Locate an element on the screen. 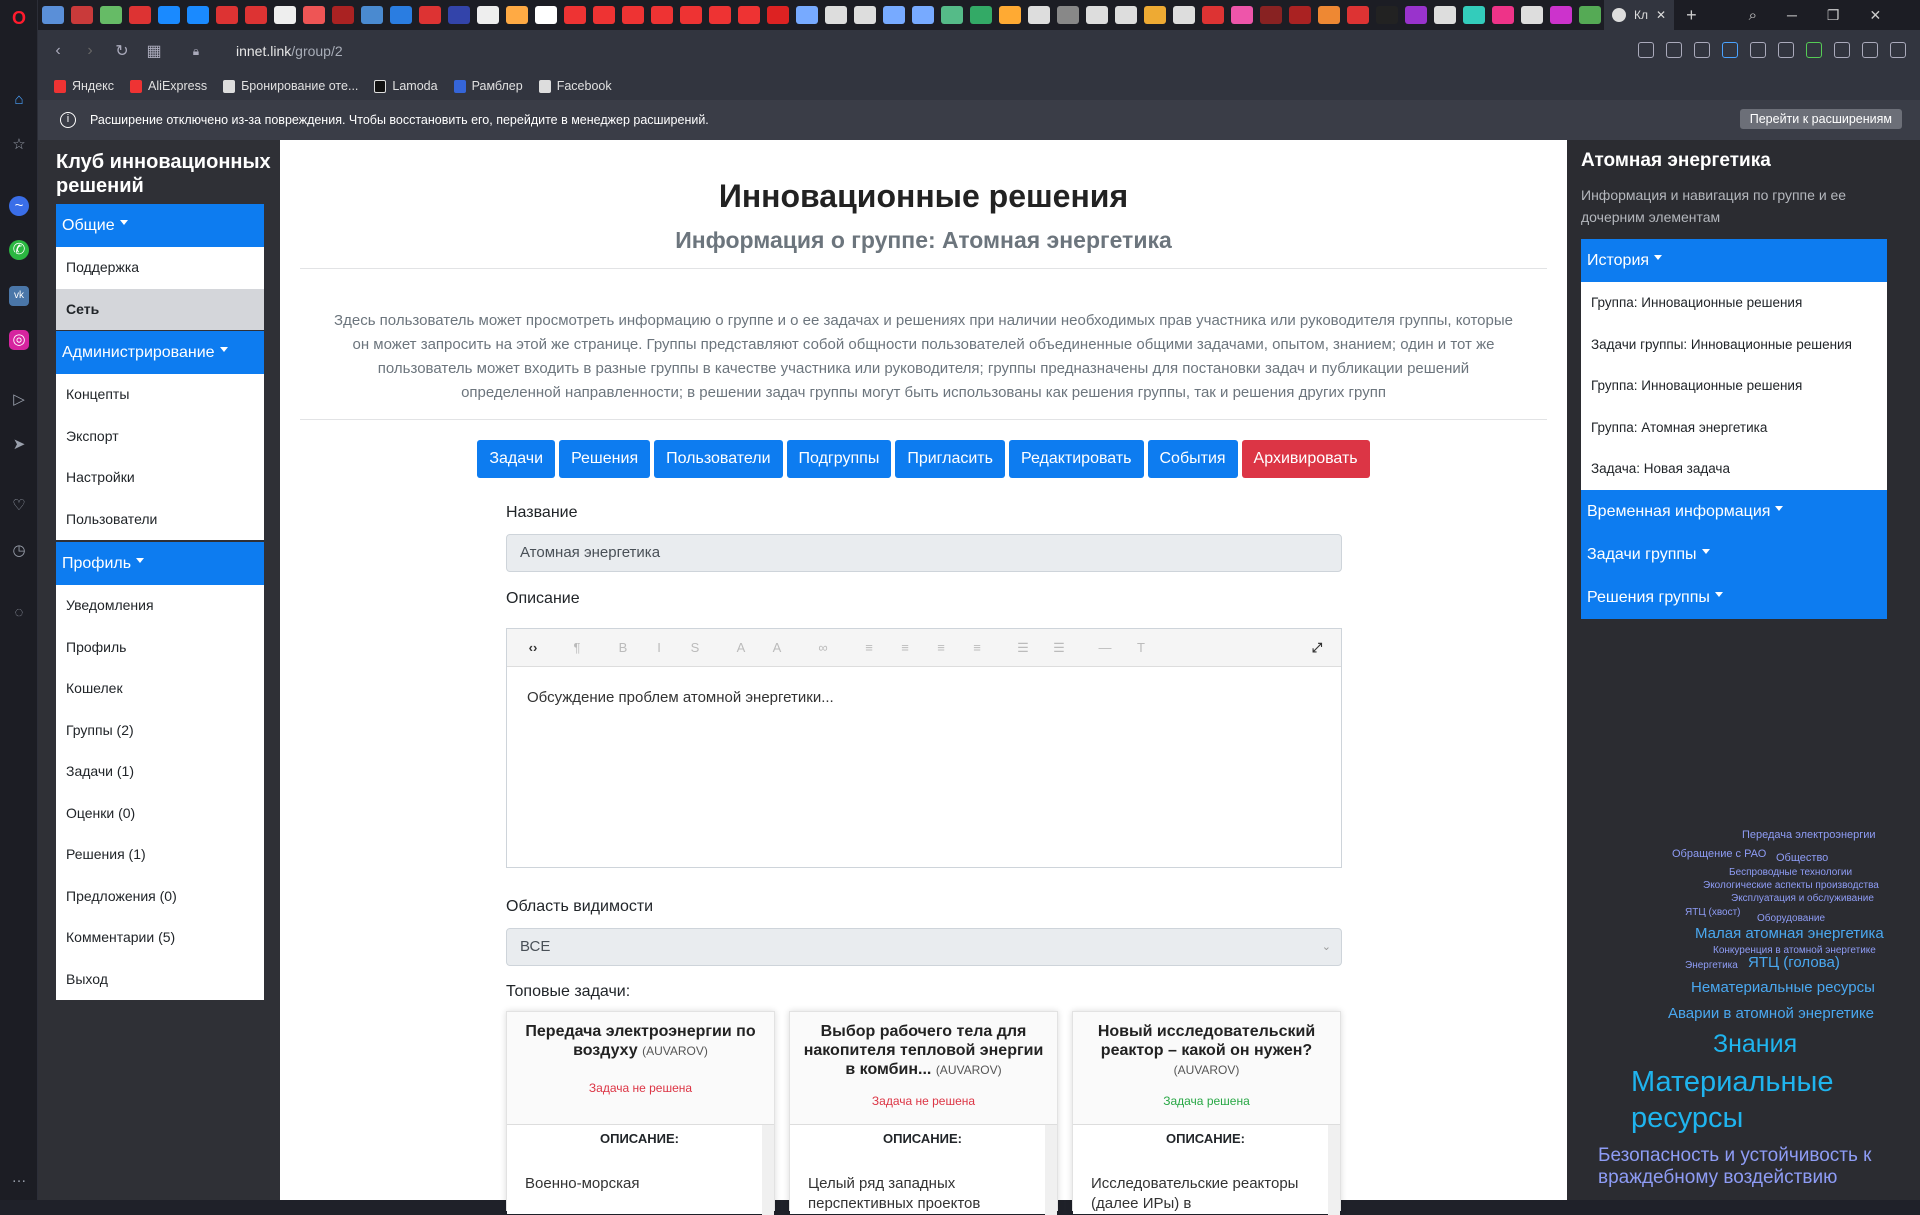 The width and height of the screenshot is (1920, 1215). heart-icon is located at coordinates (1786, 50).